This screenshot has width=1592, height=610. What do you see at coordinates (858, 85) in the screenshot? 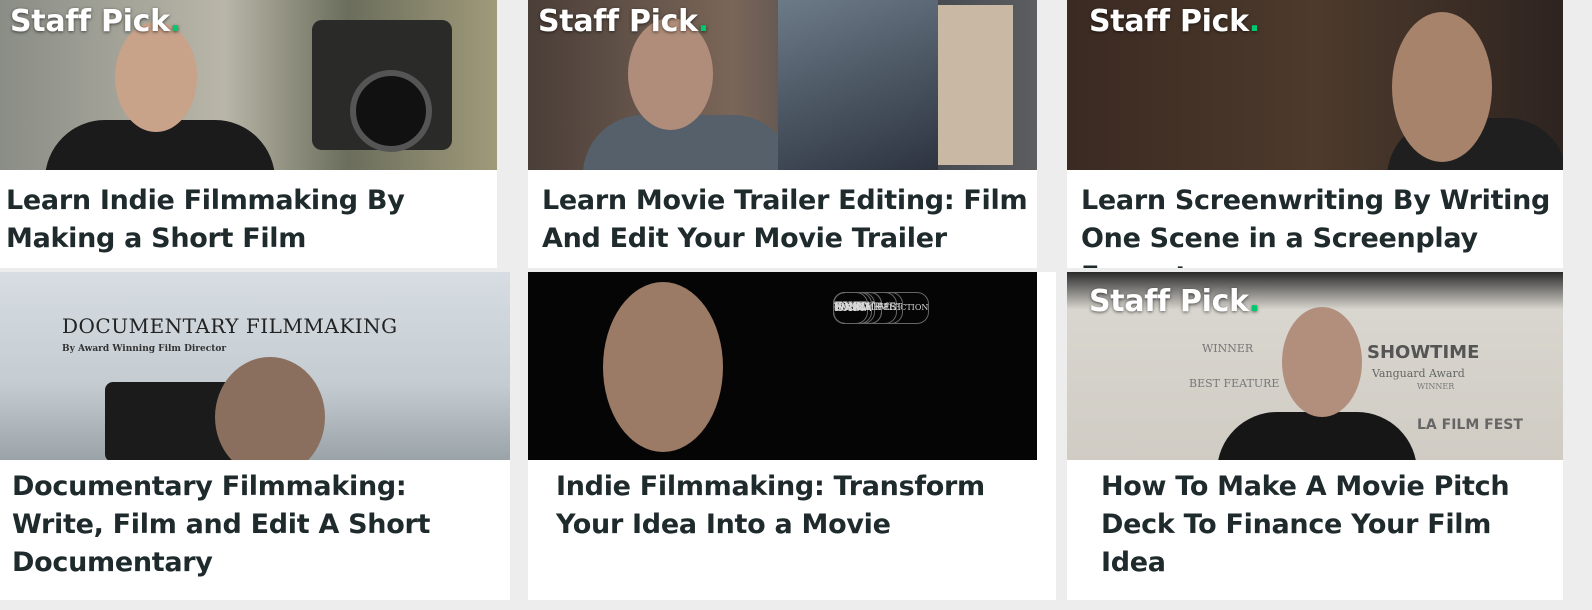
I see `film-reel-image` at bounding box center [858, 85].